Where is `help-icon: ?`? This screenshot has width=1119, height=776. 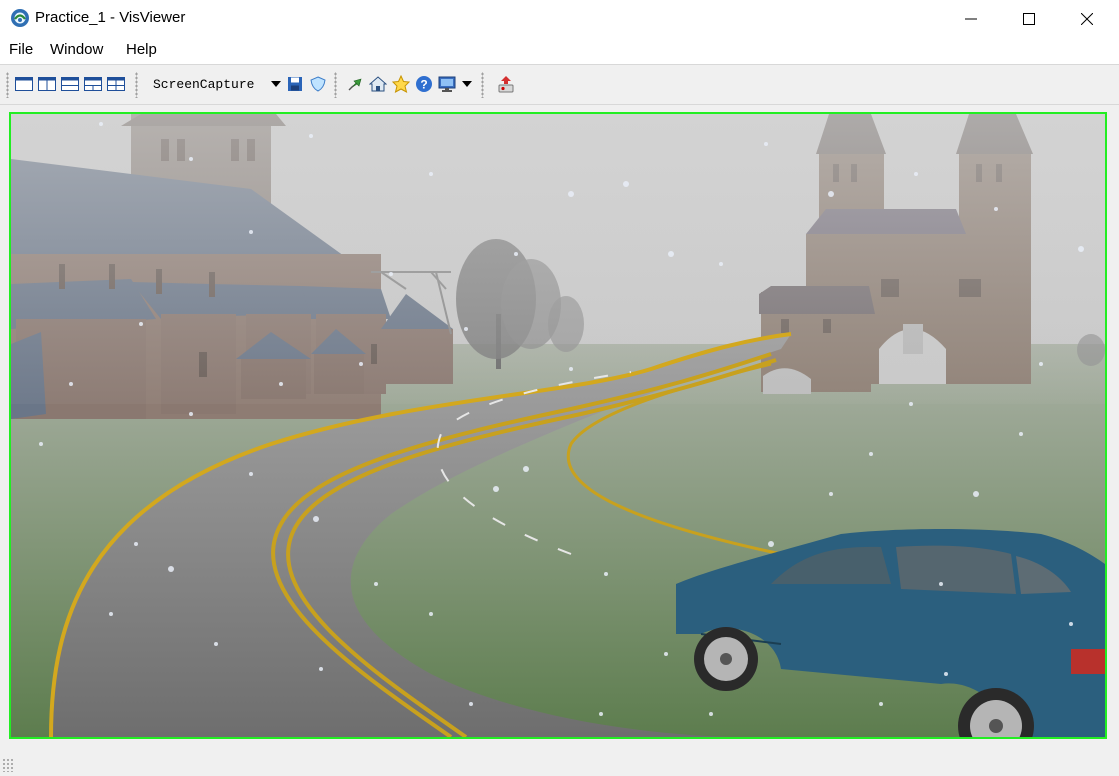 help-icon: ? is located at coordinates (424, 84).